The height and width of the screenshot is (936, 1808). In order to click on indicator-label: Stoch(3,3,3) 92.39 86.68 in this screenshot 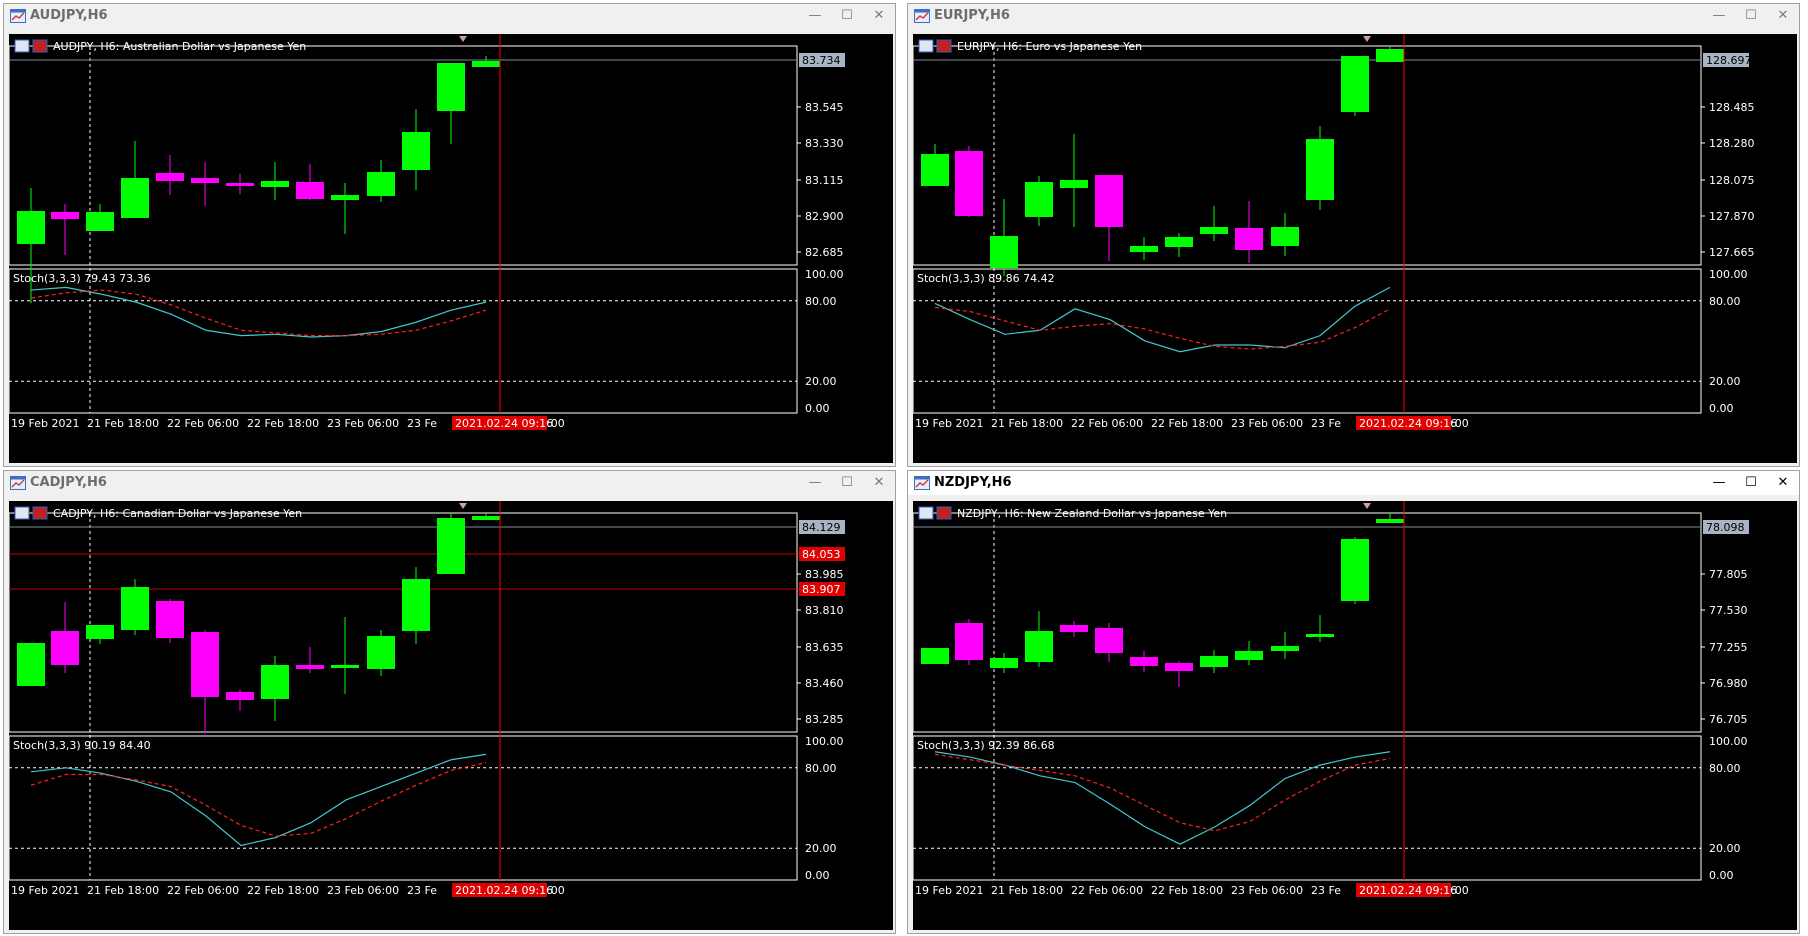, I will do `click(986, 745)`.